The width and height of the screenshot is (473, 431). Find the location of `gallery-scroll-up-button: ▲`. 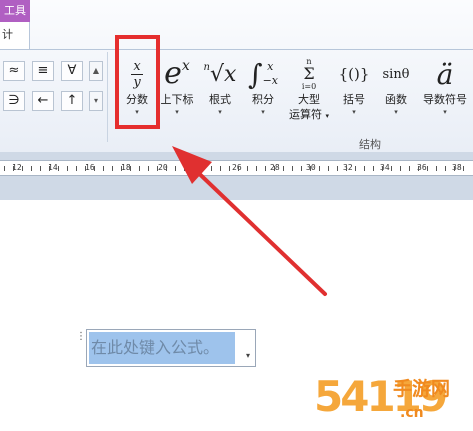

gallery-scroll-up-button: ▲ is located at coordinates (96, 71).